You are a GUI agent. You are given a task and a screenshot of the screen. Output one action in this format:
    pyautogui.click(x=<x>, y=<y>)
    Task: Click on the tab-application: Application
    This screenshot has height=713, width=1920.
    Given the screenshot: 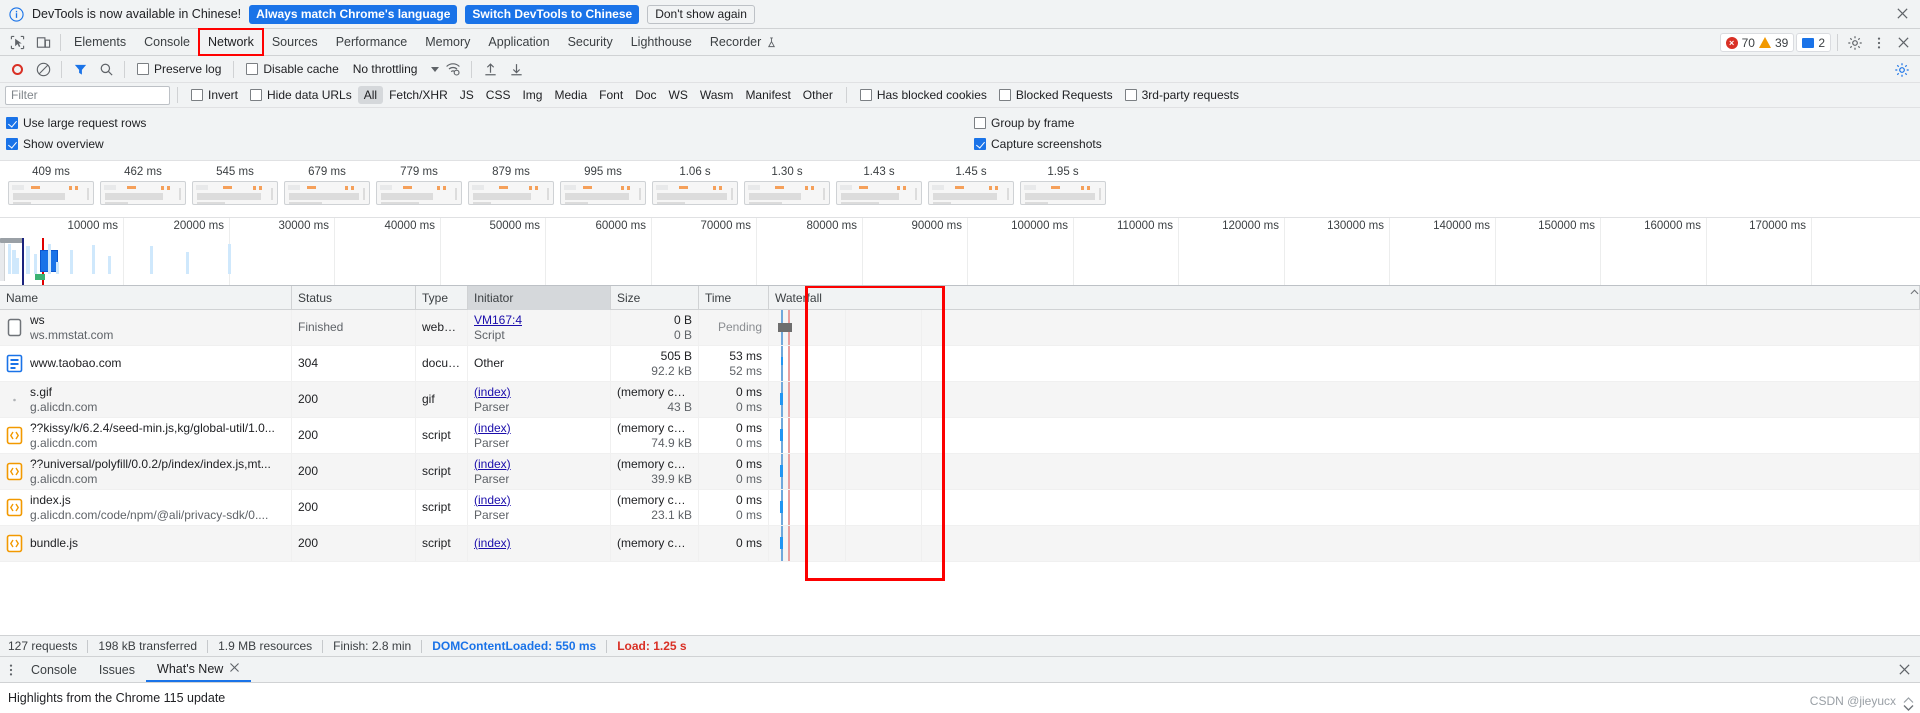 What is the action you would take?
    pyautogui.click(x=518, y=42)
    